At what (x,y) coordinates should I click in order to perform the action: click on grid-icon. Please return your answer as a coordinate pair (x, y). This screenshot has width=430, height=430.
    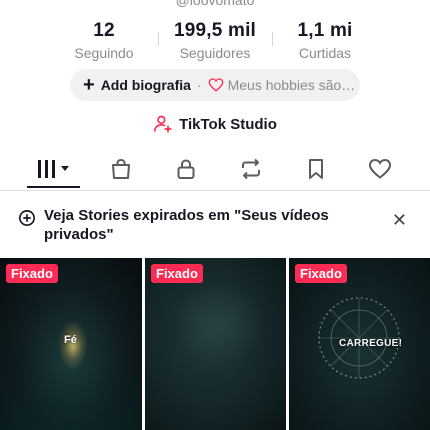
    Looking at the image, I should click on (53, 169).